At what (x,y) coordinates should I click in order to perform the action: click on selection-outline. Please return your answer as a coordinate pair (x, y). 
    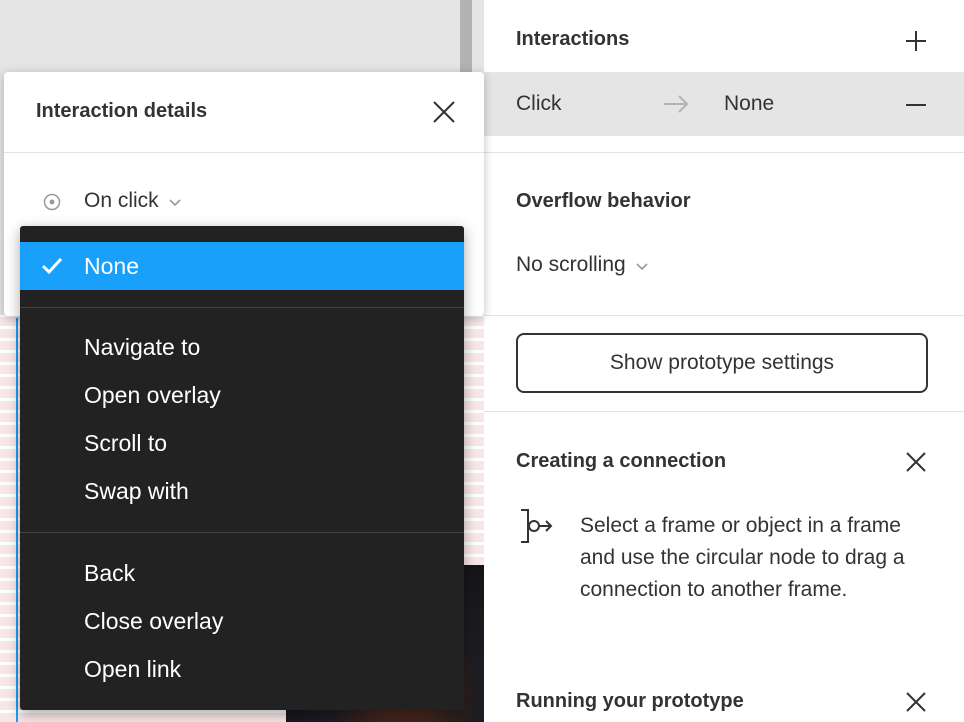
    Looking at the image, I should click on (17, 520).